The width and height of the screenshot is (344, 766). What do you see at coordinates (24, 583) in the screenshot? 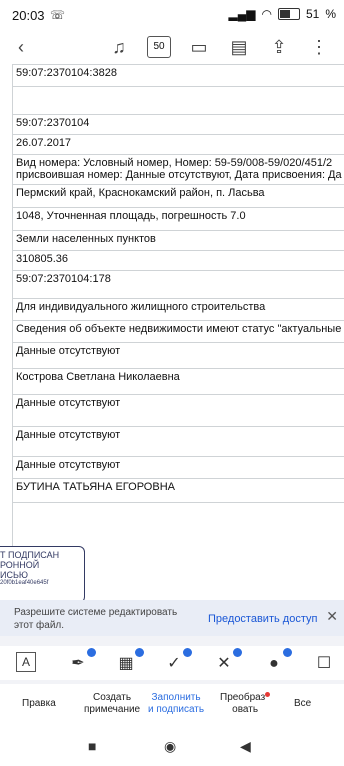
I see `stamp-hash: 20f0b1eaf40e645f` at bounding box center [24, 583].